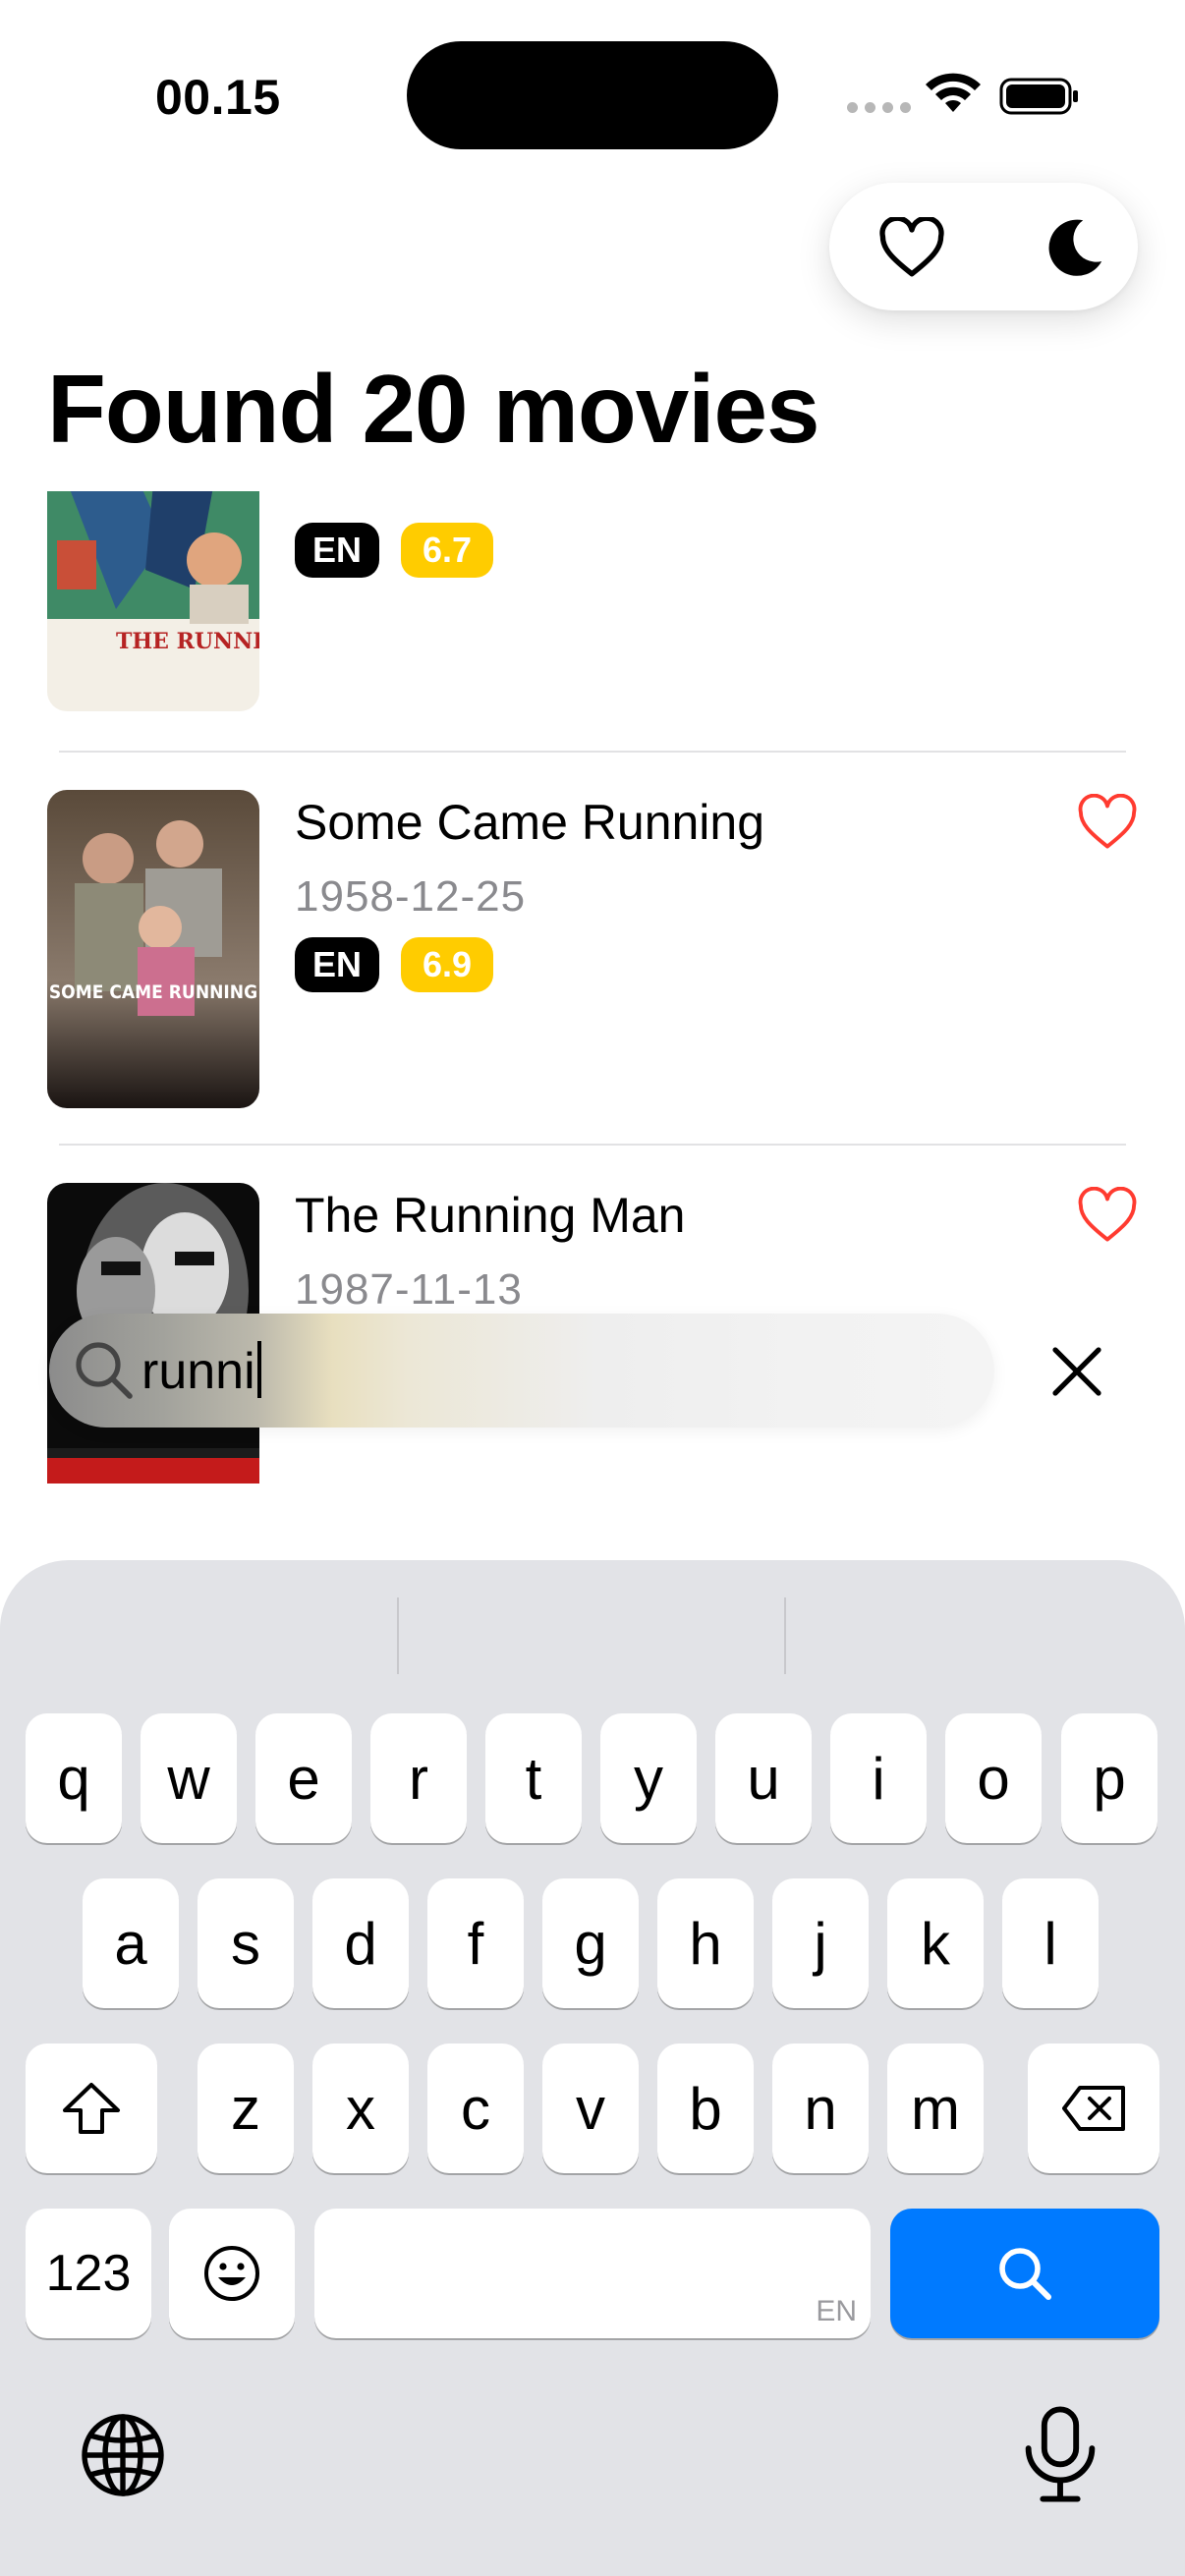 This screenshot has height=2576, width=1185. I want to click on shift-arrow-icon, so click(92, 2108).